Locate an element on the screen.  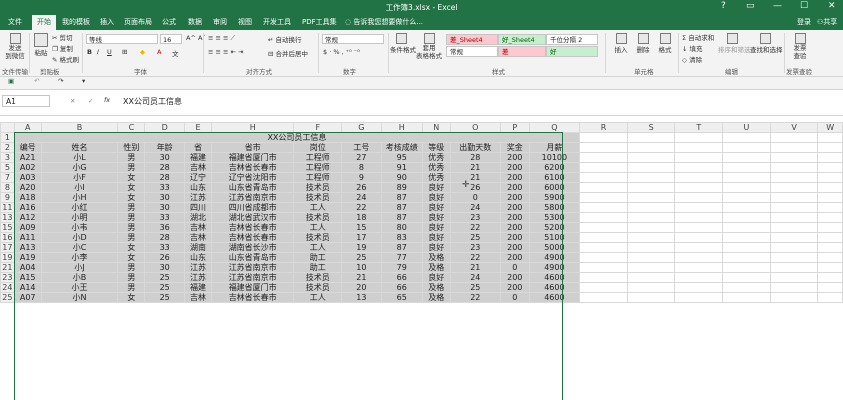
insert-cells-button: 插入 is located at coordinates (621, 43).